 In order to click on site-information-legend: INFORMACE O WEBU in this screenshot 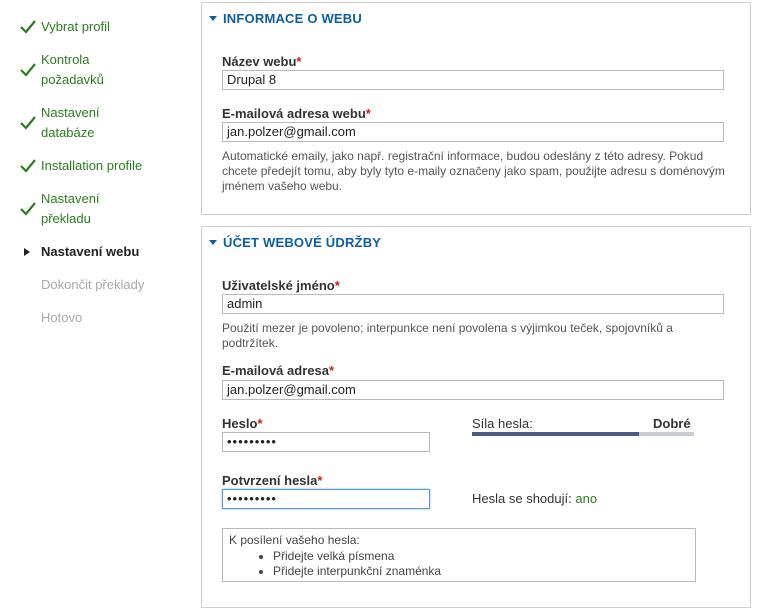, I will do `click(285, 18)`.